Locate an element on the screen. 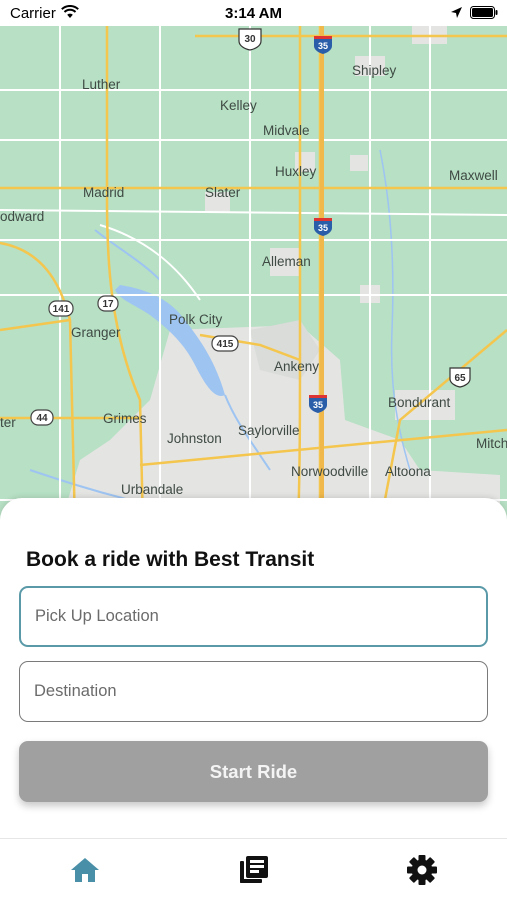 This screenshot has width=507, height=901. town-label: Kelley is located at coordinates (238, 105).